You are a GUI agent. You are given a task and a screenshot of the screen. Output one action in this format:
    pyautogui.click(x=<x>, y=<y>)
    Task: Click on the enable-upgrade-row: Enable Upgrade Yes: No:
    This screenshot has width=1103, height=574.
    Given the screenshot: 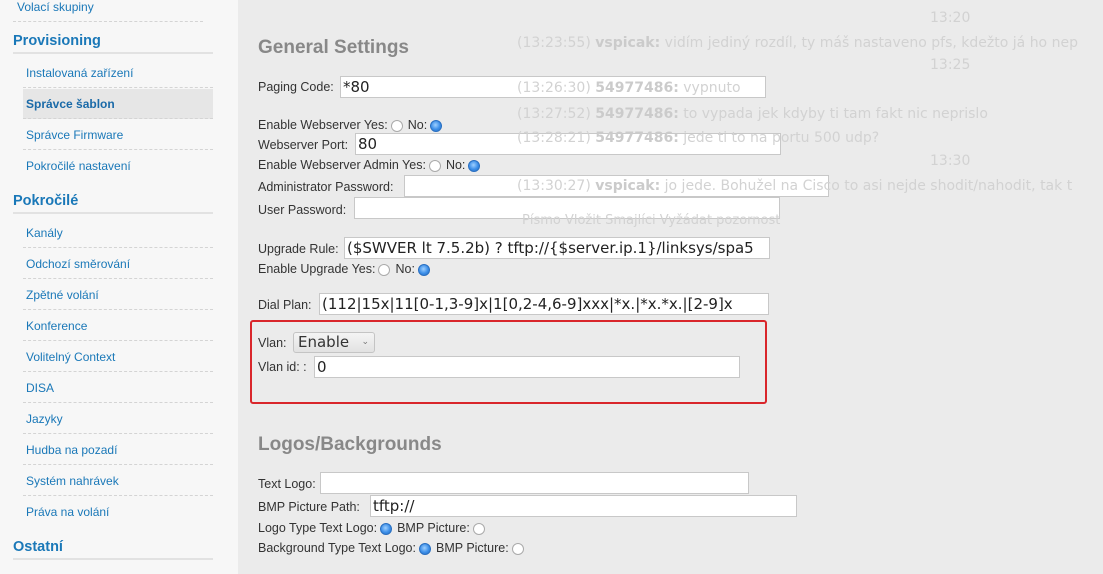 What is the action you would take?
    pyautogui.click(x=346, y=269)
    